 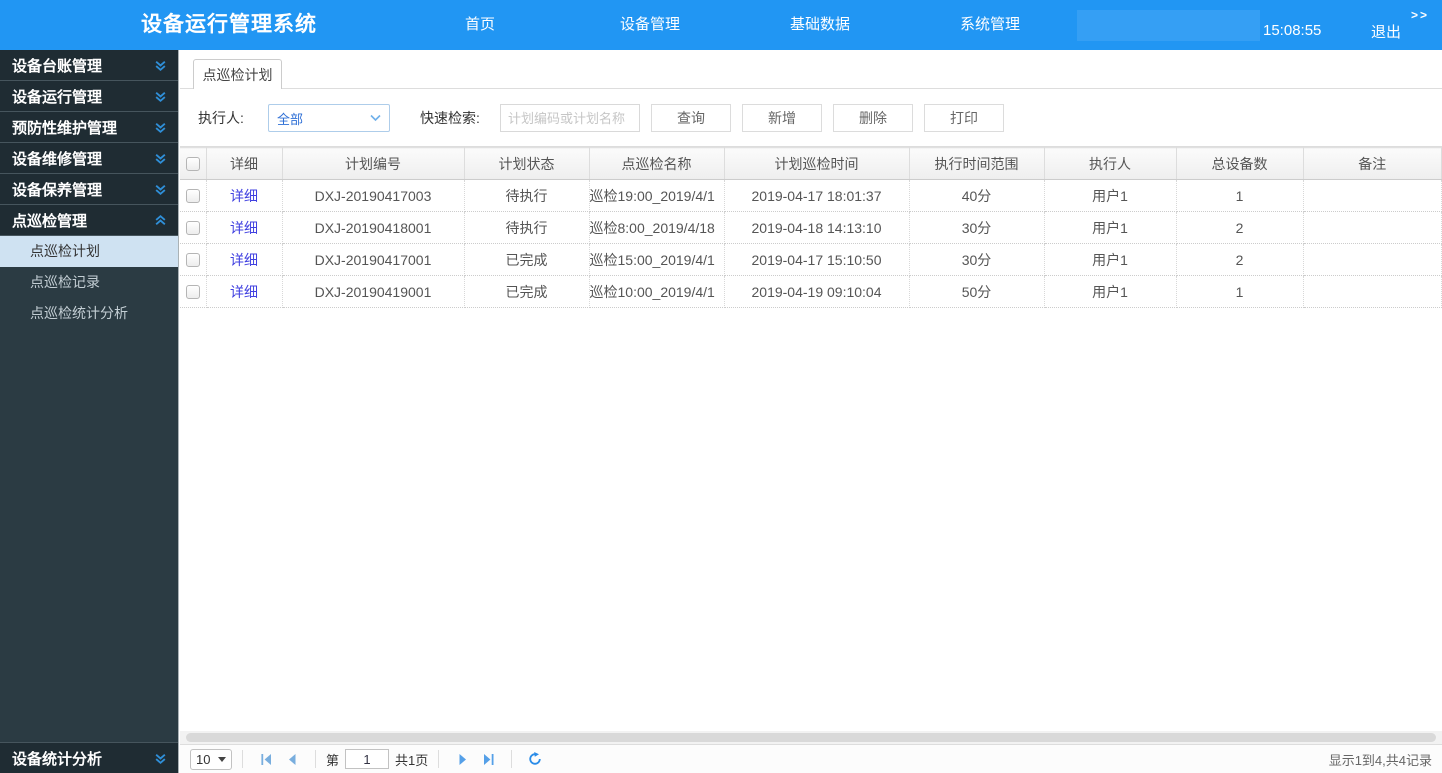 What do you see at coordinates (817, 227) in the screenshot?
I see `plan-time-cell: 2019-04-18 14:13:10` at bounding box center [817, 227].